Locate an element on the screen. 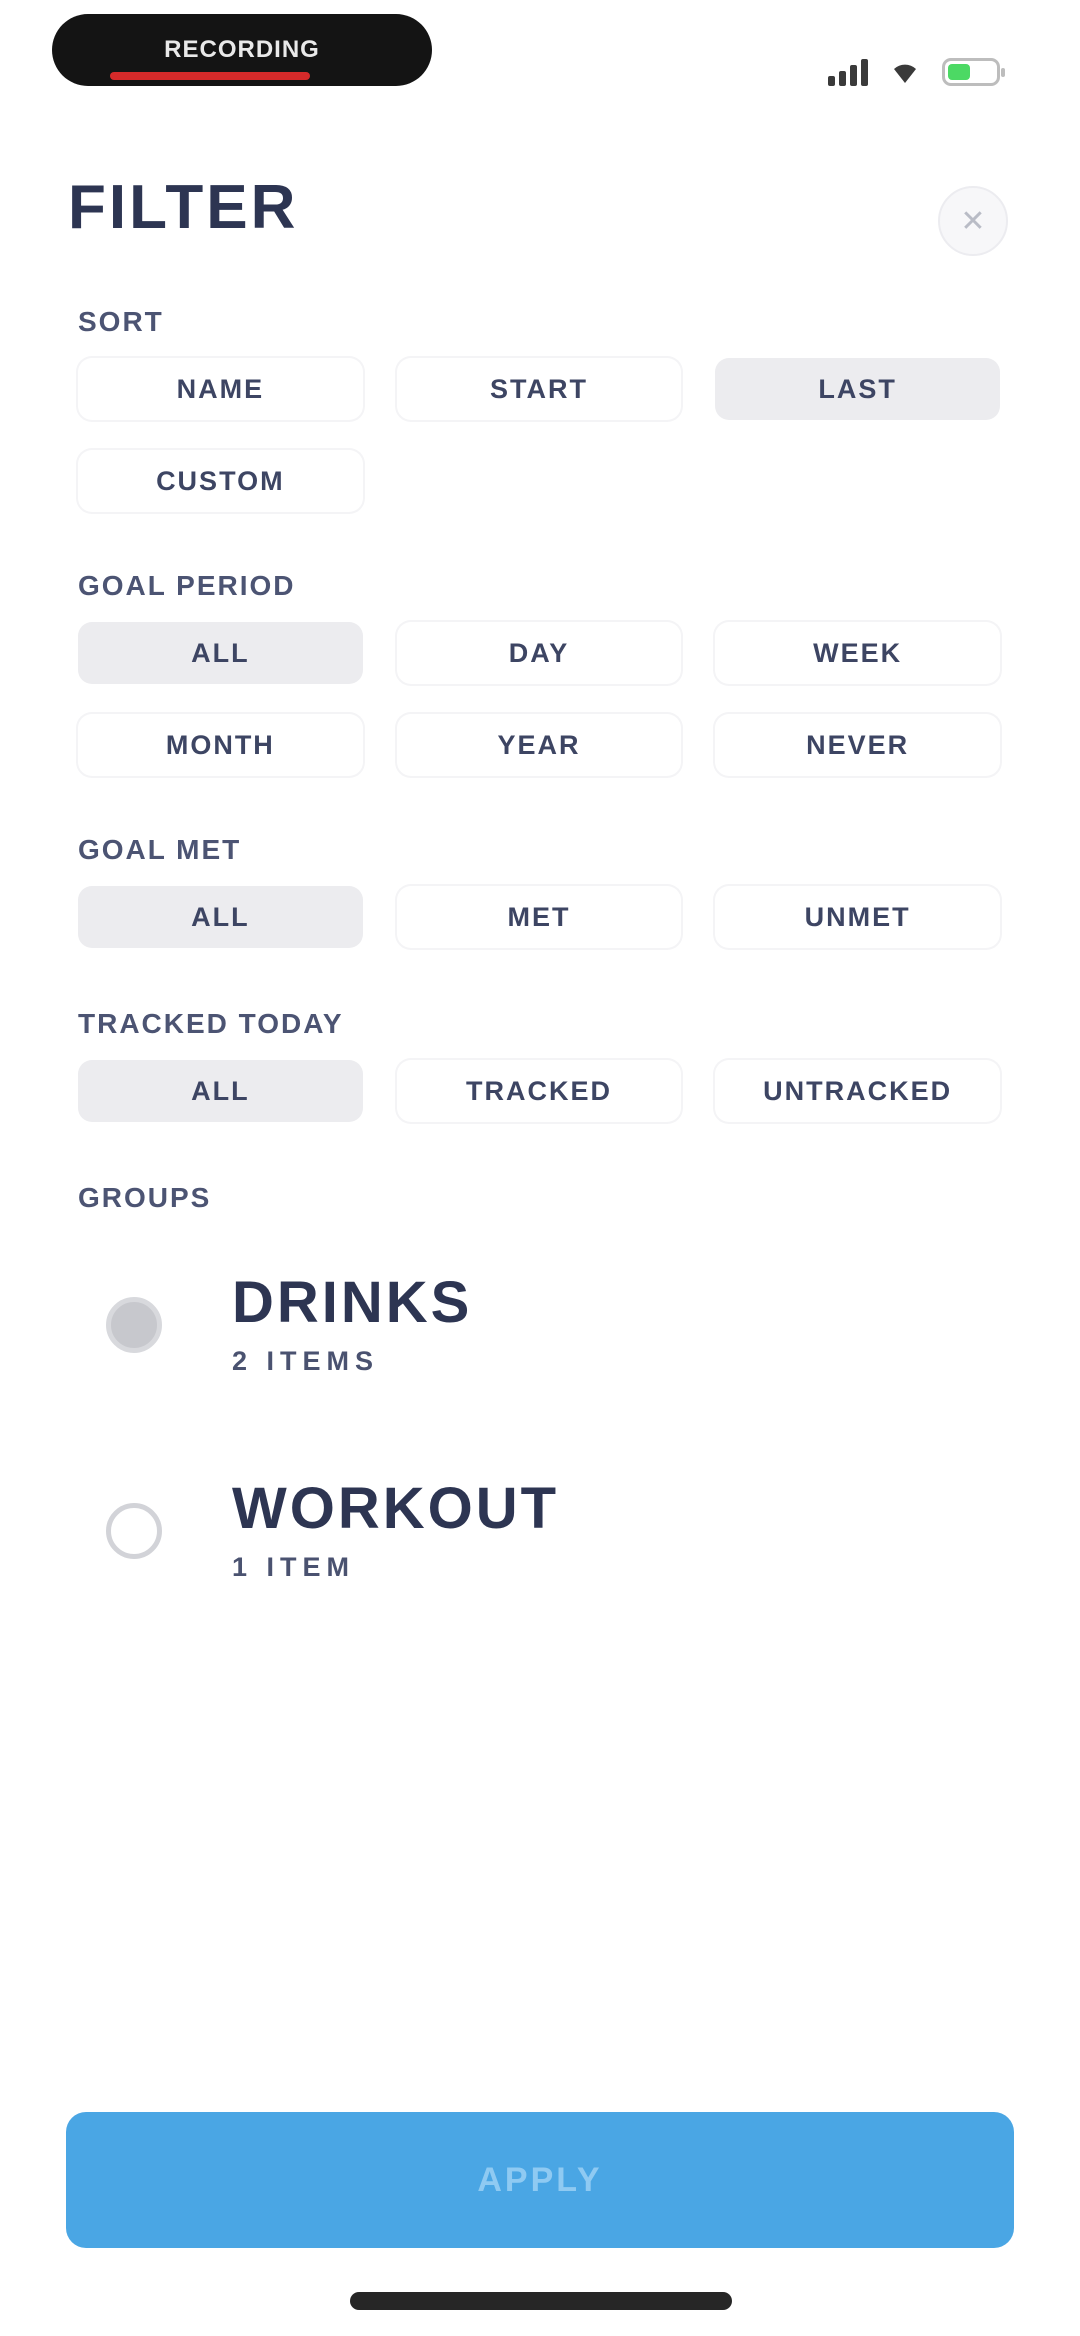  group-item-drinks: DRINKS 2 ITEMS is located at coordinates (538, 1325).